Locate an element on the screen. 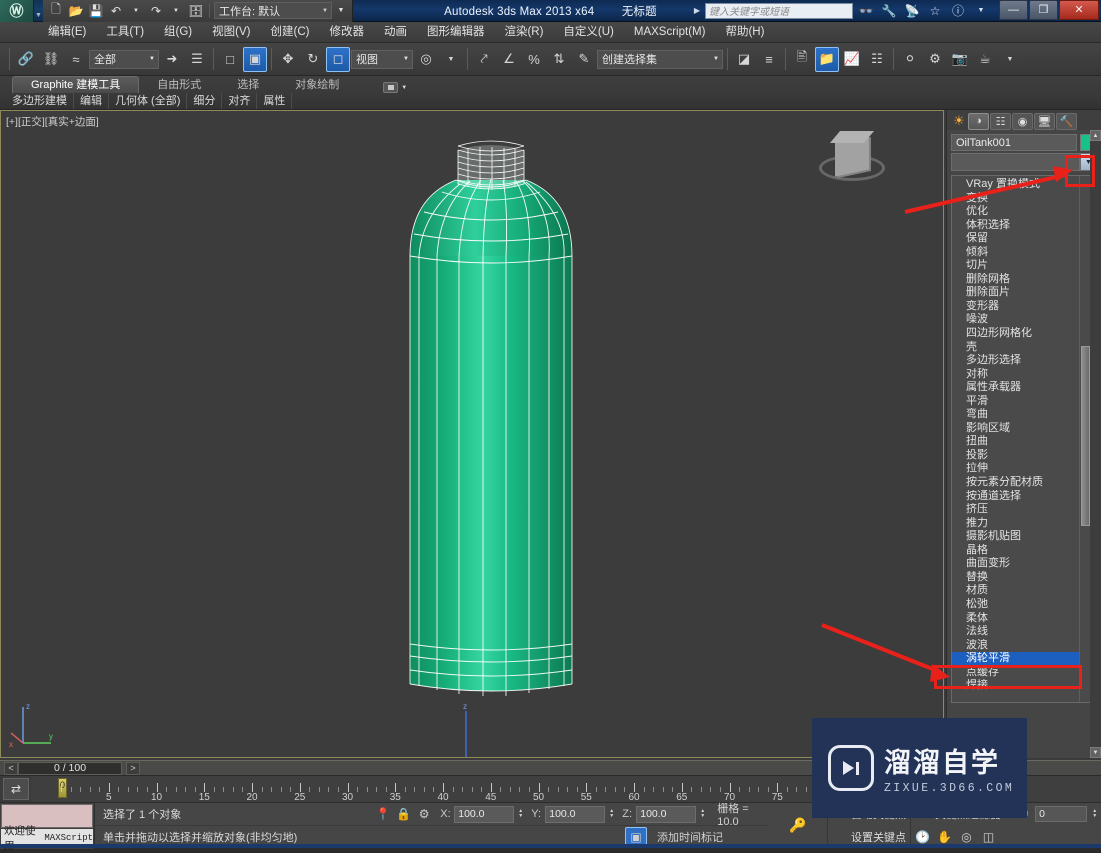 The height and width of the screenshot is (853, 1101). next-frame-button: > is located at coordinates (133, 768).